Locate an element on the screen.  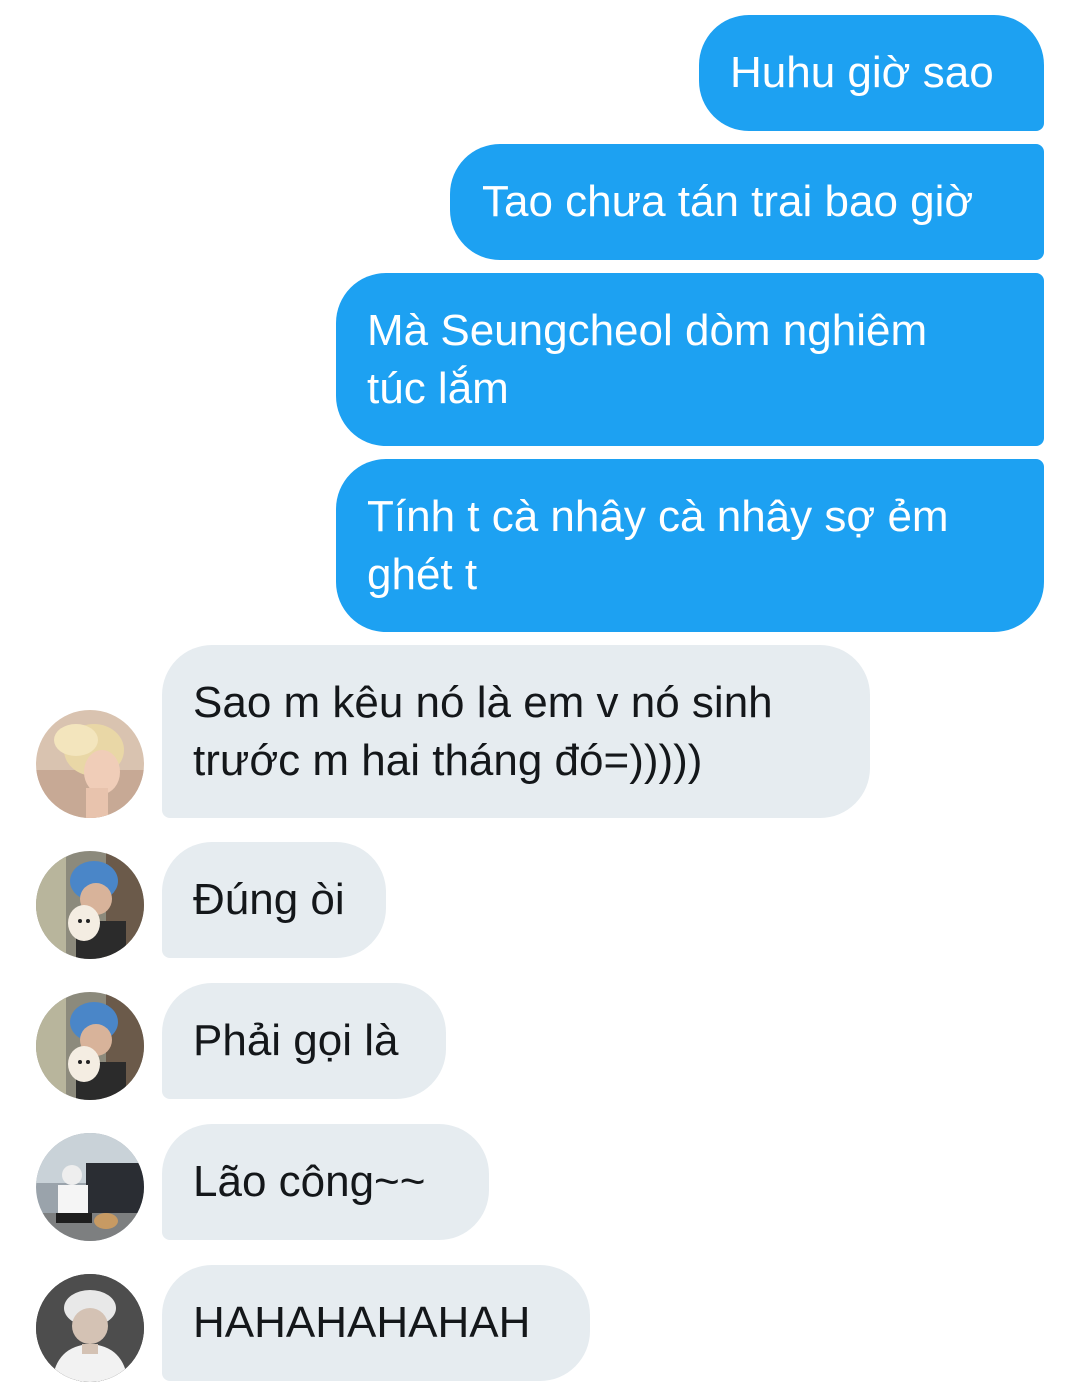
sent-message-bubble: Mà Seungcheol dòm nghiêm túc lắm is located at coordinates (690, 359).